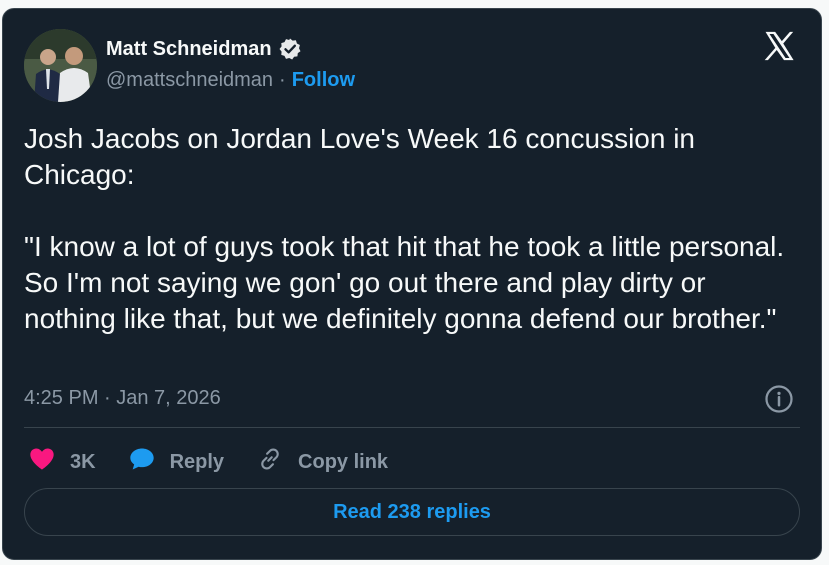 The height and width of the screenshot is (565, 829). Describe the element at coordinates (189, 80) in the screenshot. I see `author-handle: @mattschneidman` at that location.